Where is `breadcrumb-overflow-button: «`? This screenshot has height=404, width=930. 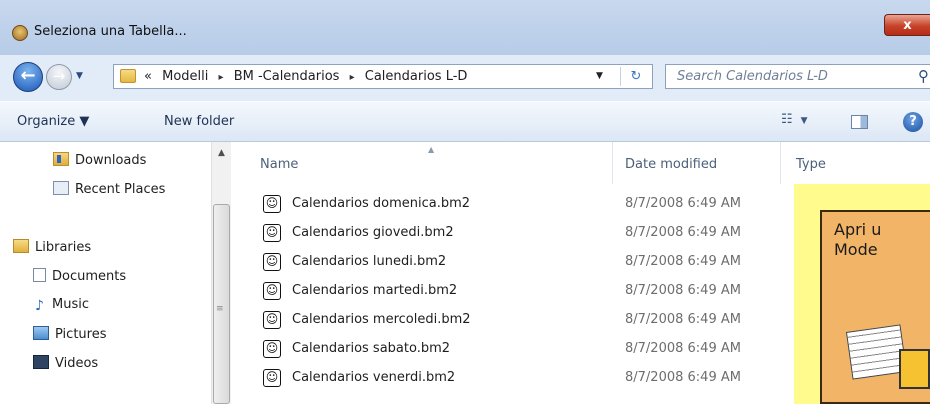
breadcrumb-overflow-button: « is located at coordinates (148, 76).